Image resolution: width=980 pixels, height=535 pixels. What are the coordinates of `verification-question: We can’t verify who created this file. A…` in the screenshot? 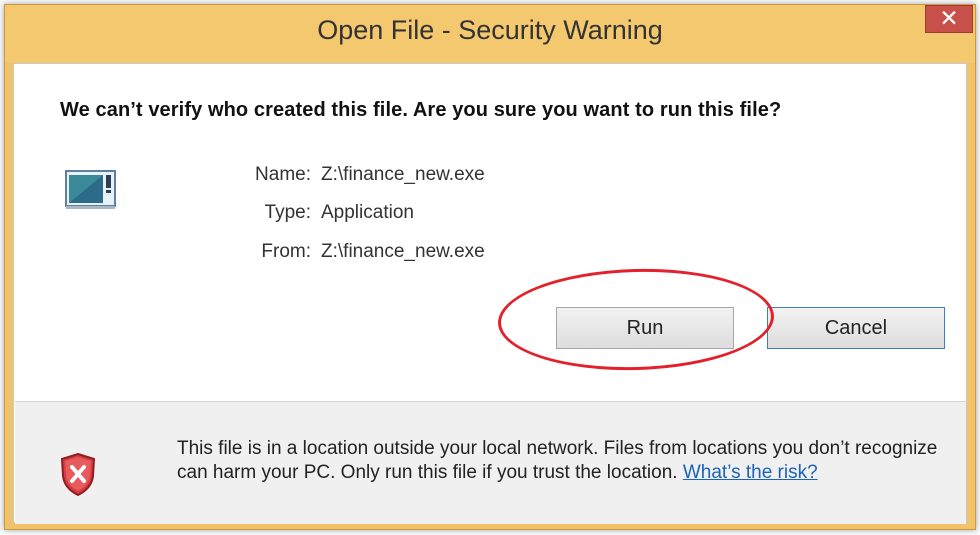 It's located at (421, 110).